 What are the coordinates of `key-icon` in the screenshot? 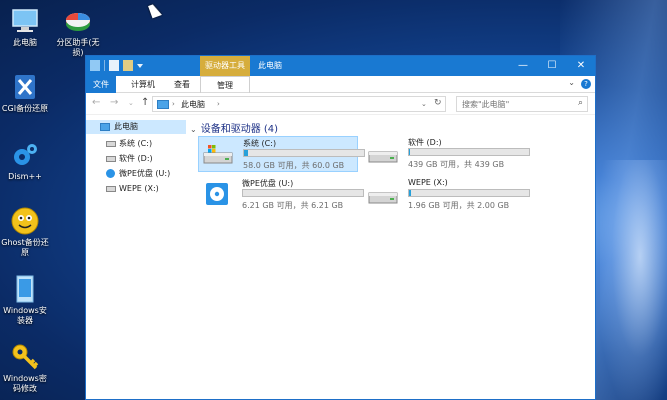 It's located at (25, 357).